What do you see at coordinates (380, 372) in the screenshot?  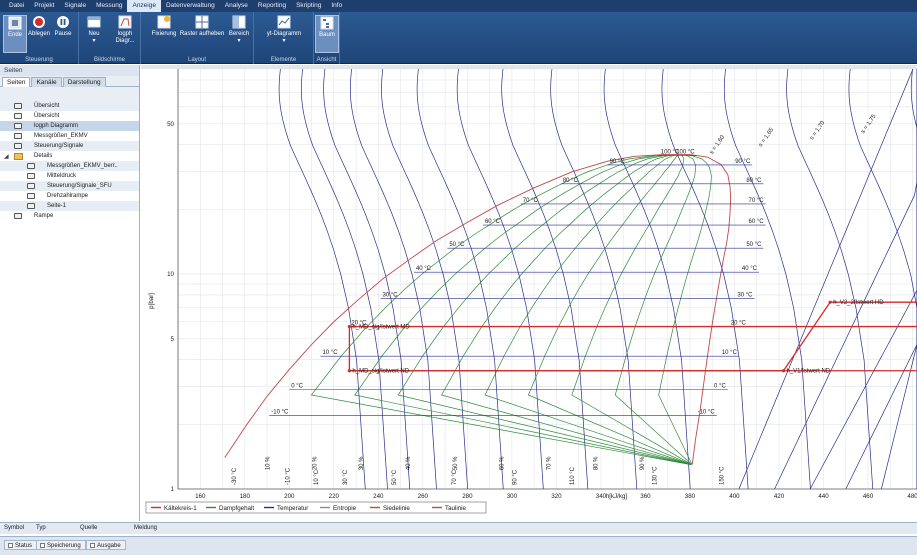 I see `cycle-point-label: h_MD_sig/Istwert ND` at bounding box center [380, 372].